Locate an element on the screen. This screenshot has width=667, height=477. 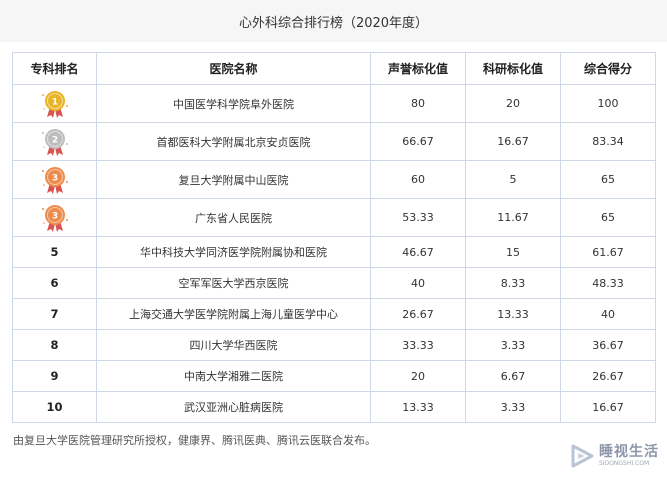
reputation-score-cell: 46.67 is located at coordinates (418, 252).